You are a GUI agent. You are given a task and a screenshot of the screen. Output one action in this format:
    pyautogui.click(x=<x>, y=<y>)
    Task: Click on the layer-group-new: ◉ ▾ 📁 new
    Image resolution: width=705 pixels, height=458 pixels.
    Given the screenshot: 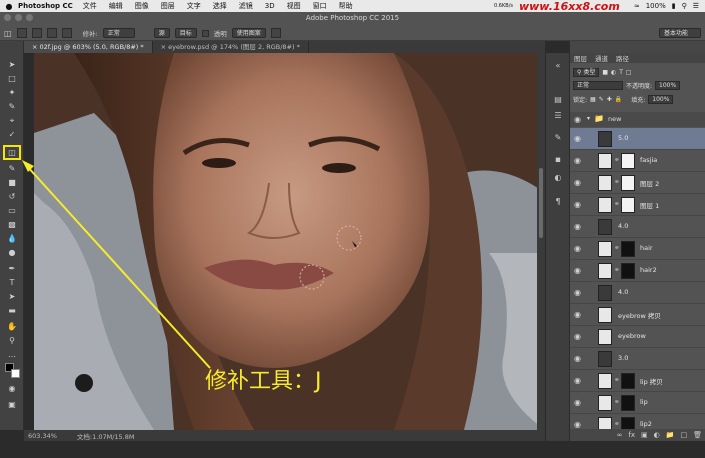 What is the action you would take?
    pyautogui.click(x=637, y=119)
    